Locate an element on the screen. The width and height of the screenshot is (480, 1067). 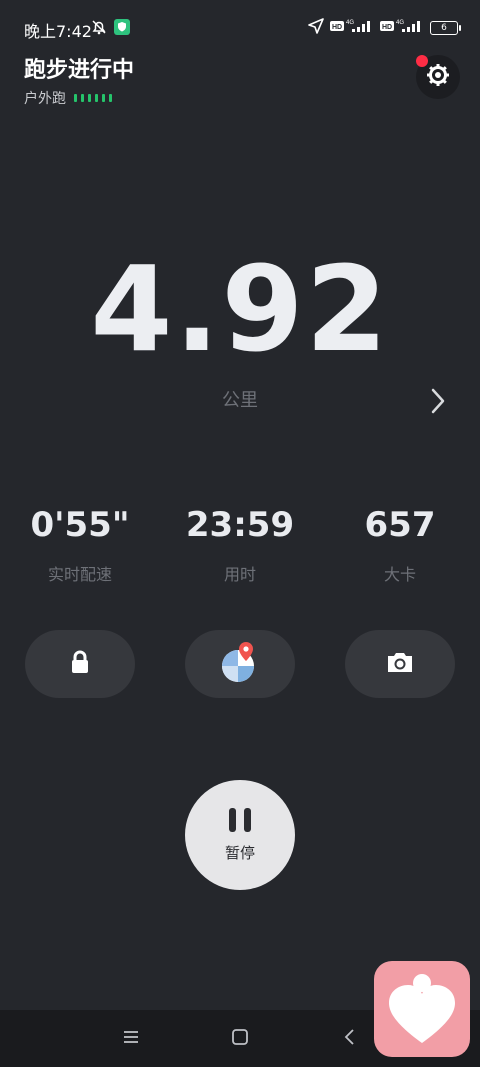
distance-value: 4.92 is located at coordinates (240, 309).